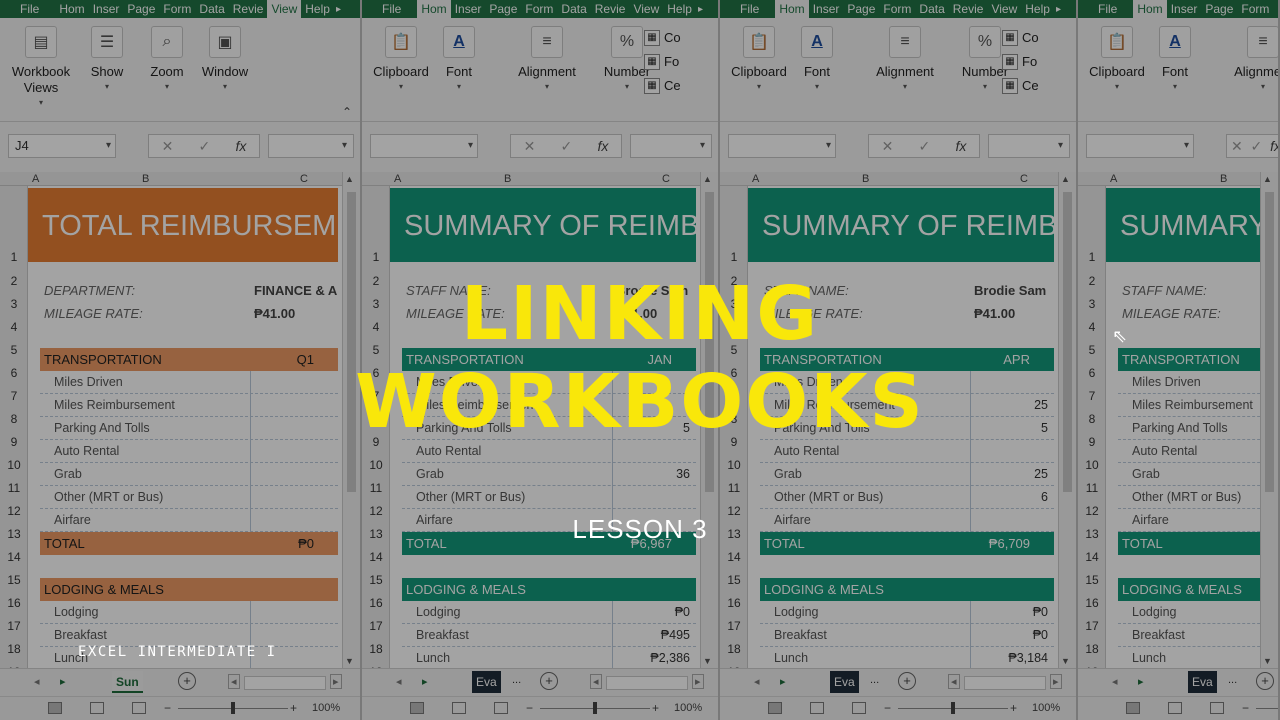  I want to click on zoom-out-icon: −, so click(1245, 708).